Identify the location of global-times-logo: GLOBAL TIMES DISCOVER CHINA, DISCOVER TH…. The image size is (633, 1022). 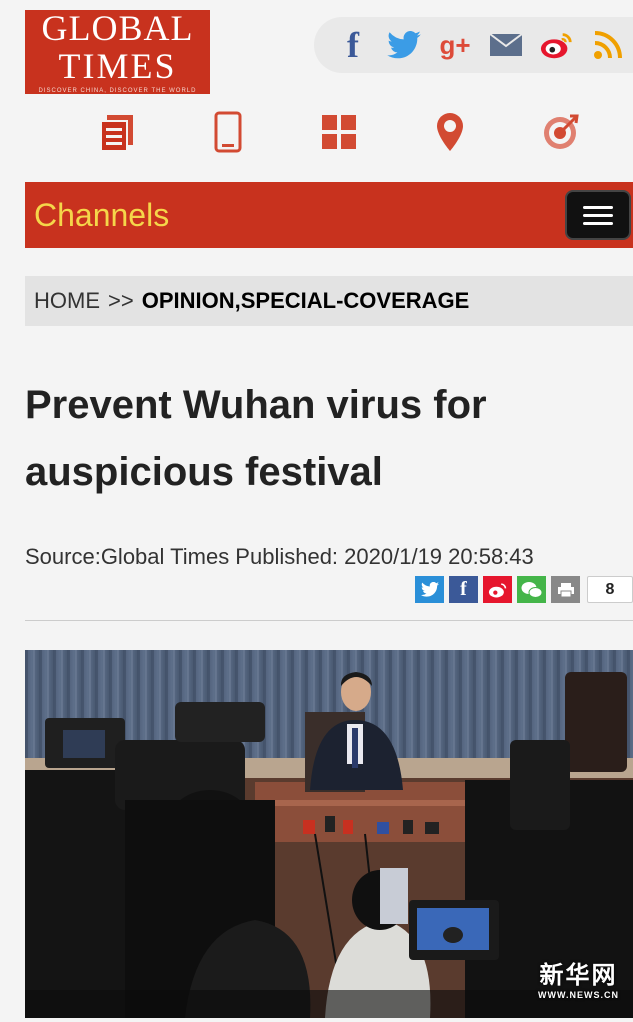
(117, 52).